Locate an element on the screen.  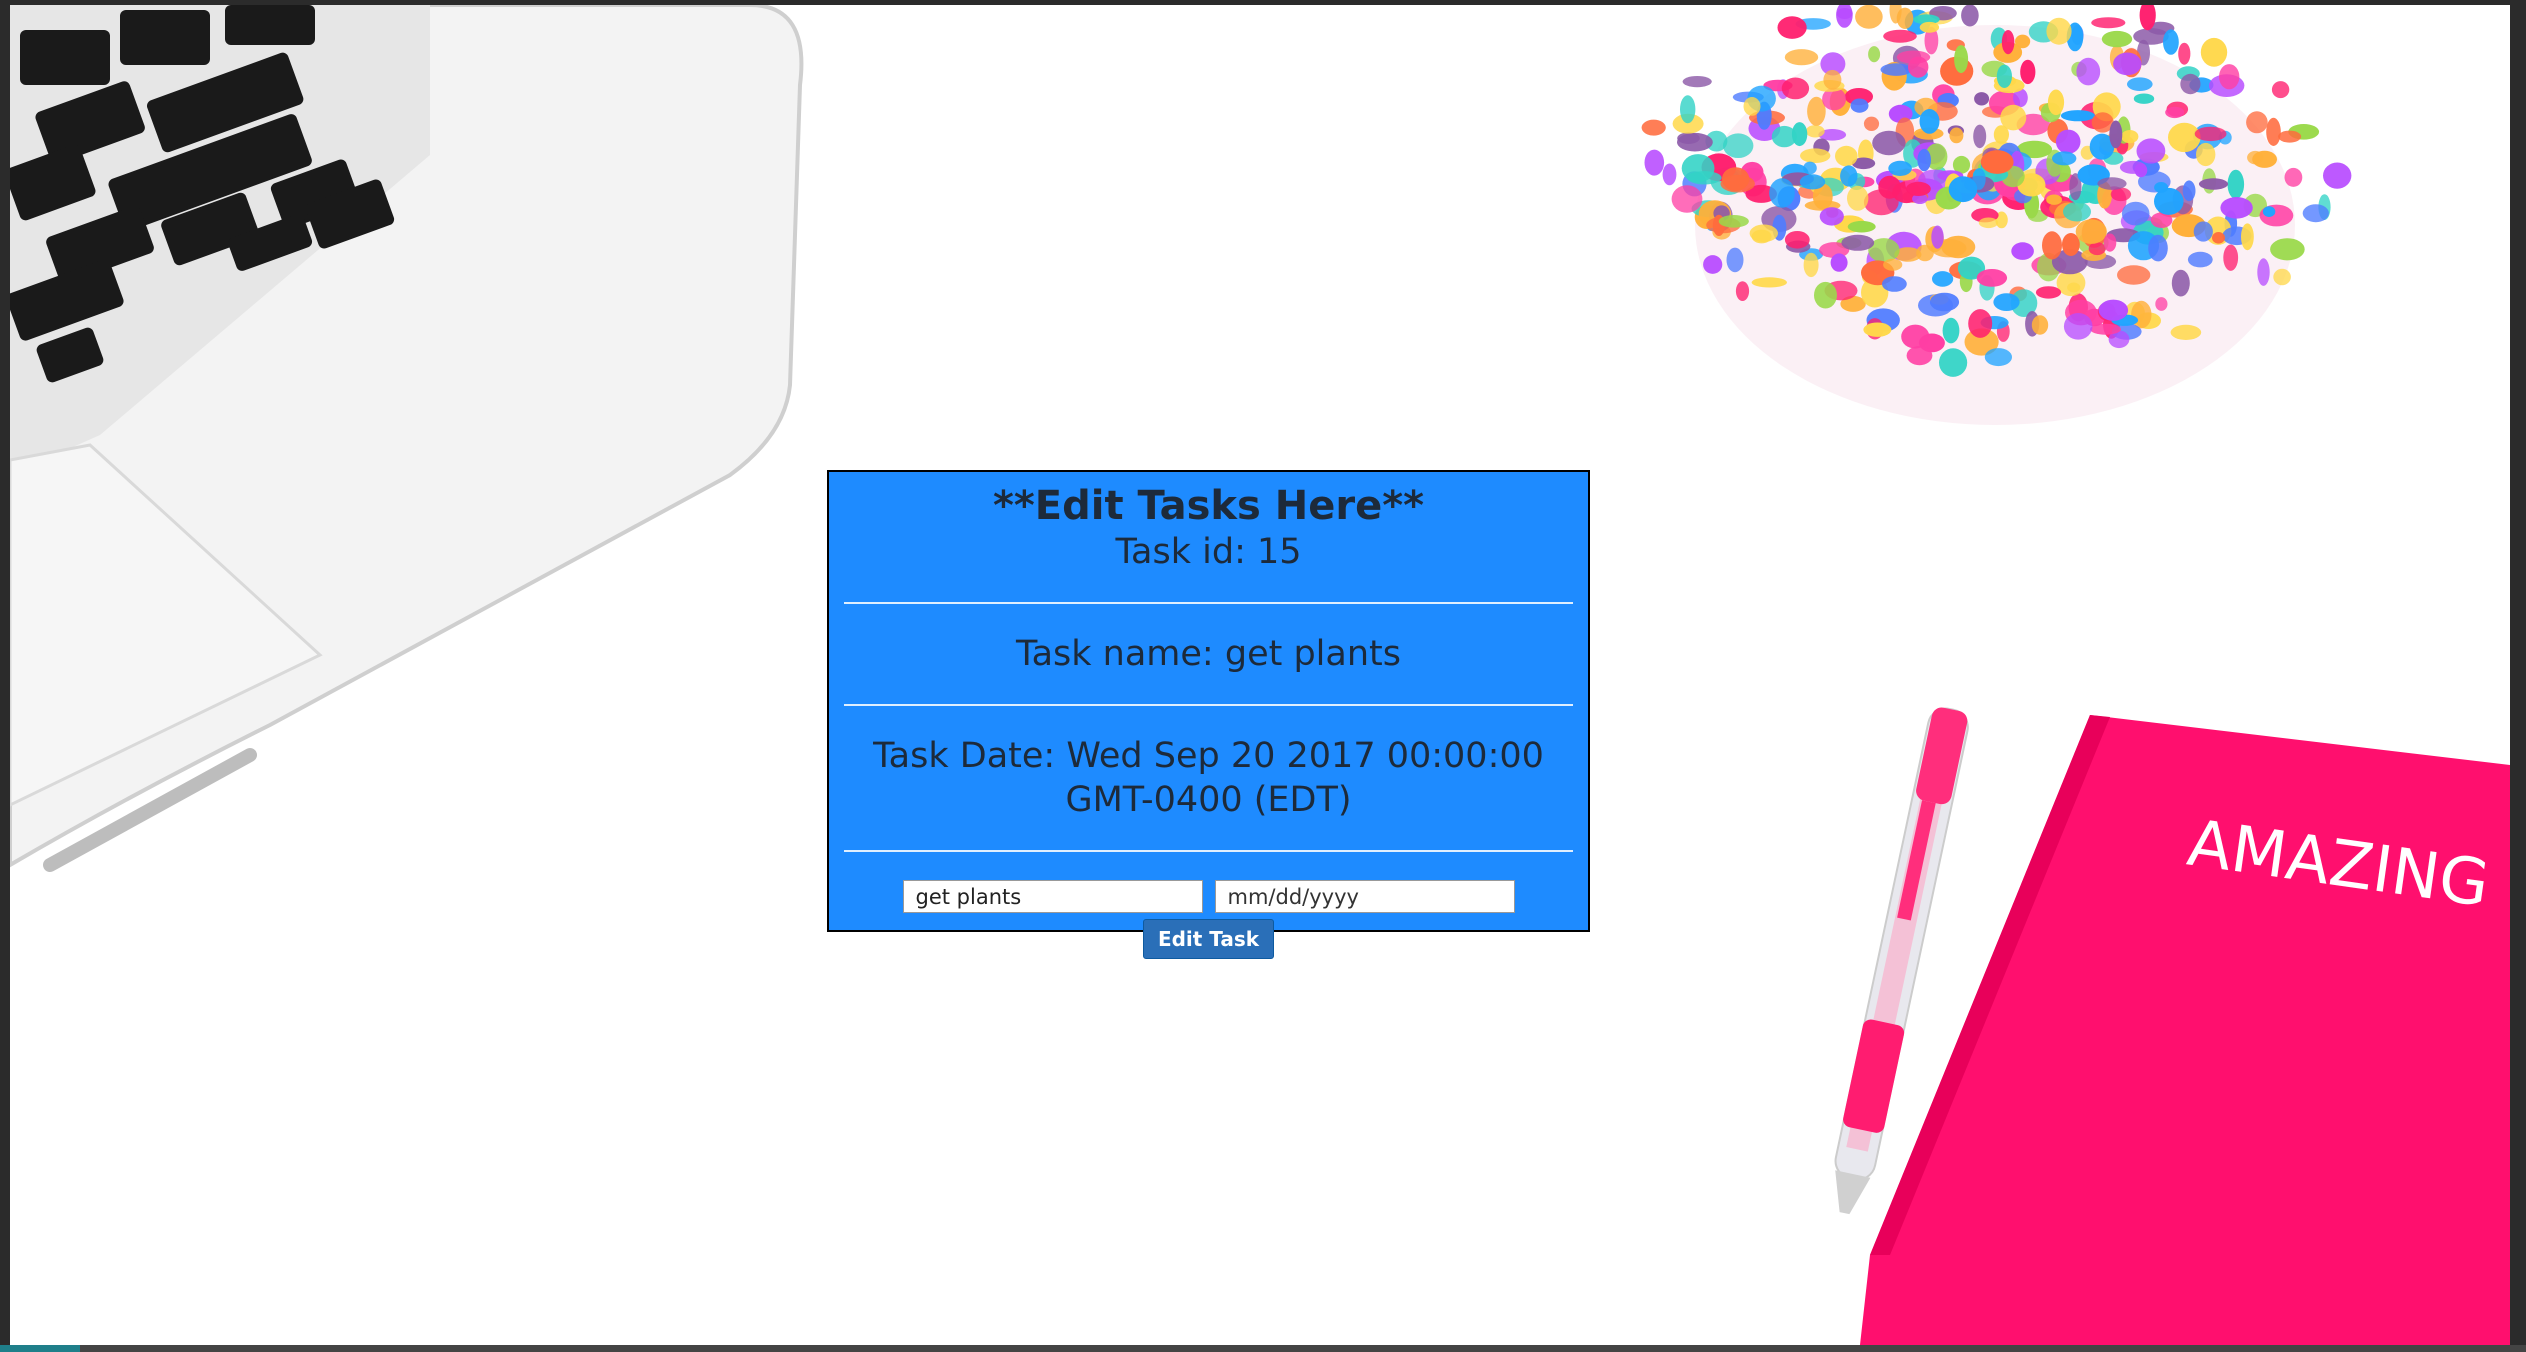
edit-task-form: Edit Task is located at coordinates (1208, 919).